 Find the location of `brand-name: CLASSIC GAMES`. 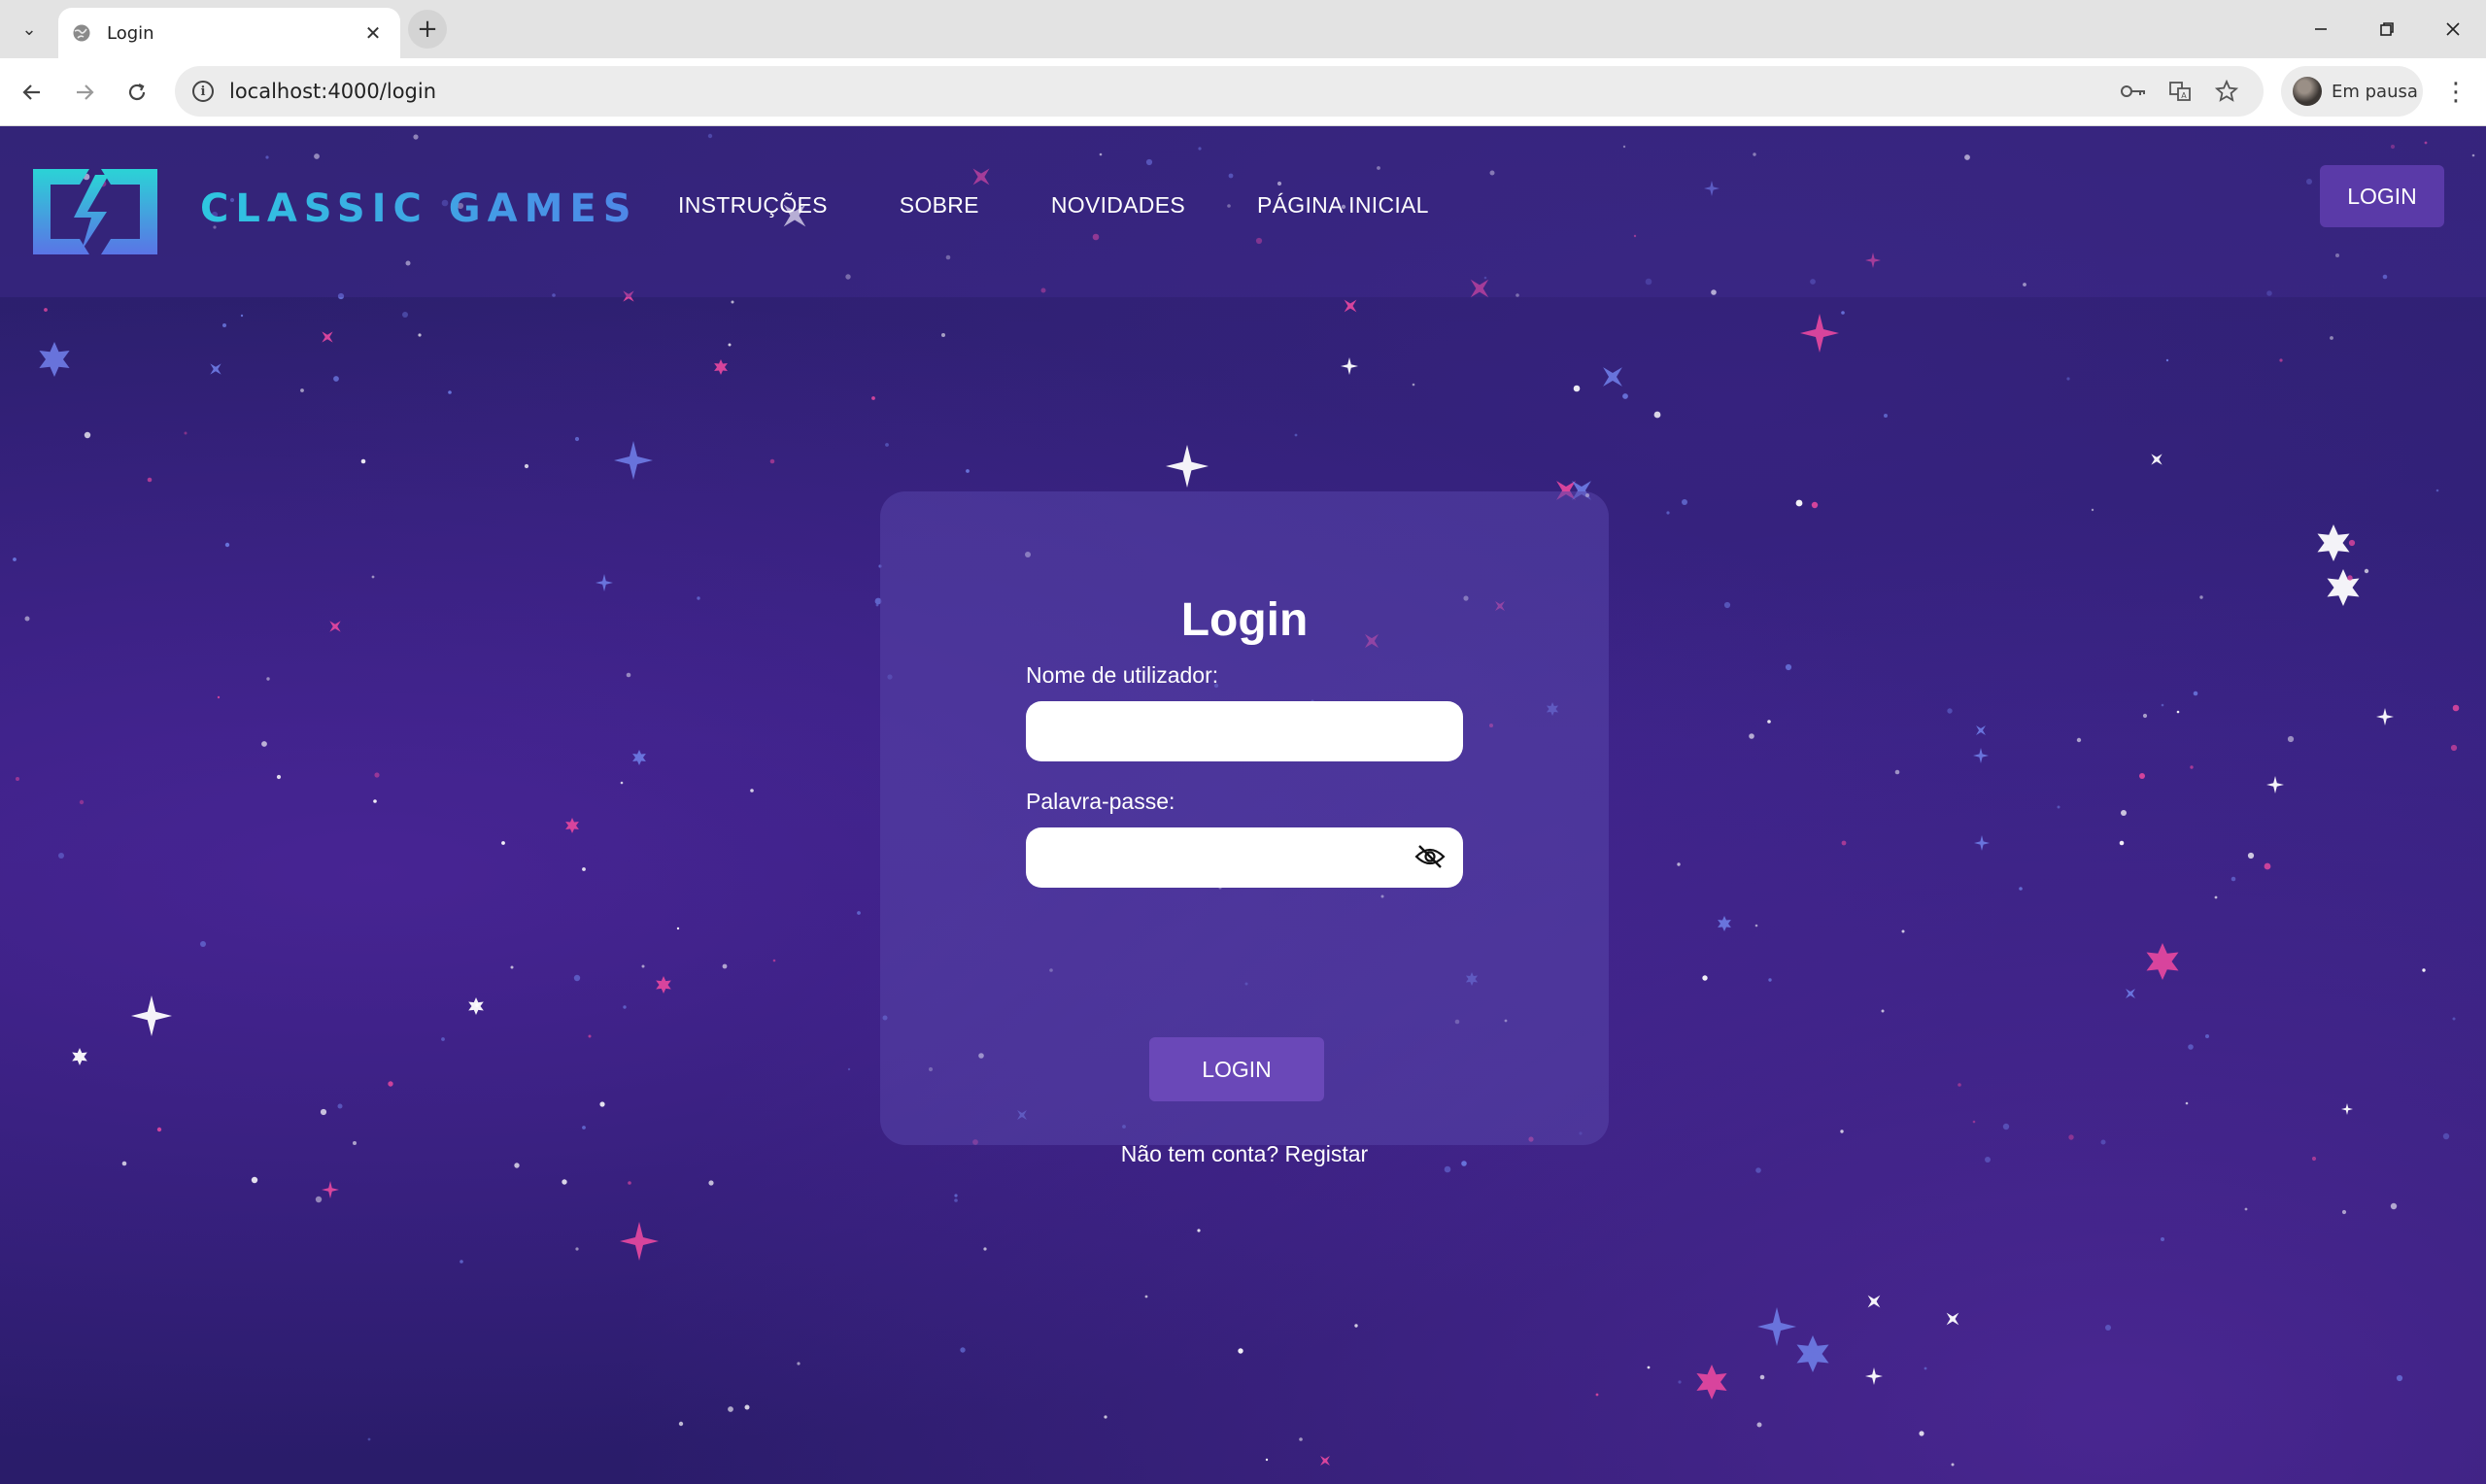

brand-name: CLASSIC GAMES is located at coordinates (419, 208).